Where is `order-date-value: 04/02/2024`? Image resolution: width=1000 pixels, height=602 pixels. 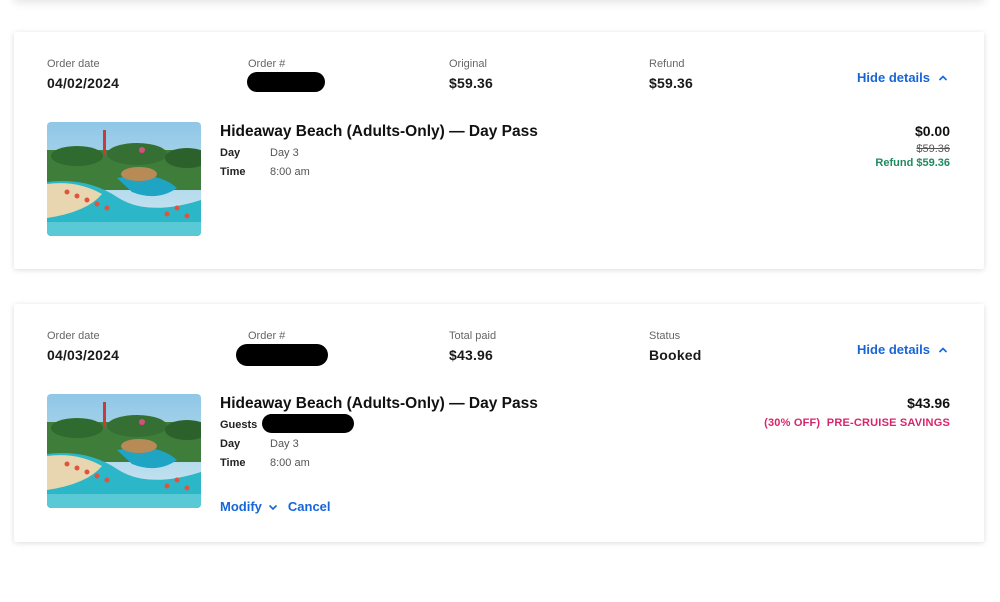 order-date-value: 04/02/2024 is located at coordinates (83, 83).